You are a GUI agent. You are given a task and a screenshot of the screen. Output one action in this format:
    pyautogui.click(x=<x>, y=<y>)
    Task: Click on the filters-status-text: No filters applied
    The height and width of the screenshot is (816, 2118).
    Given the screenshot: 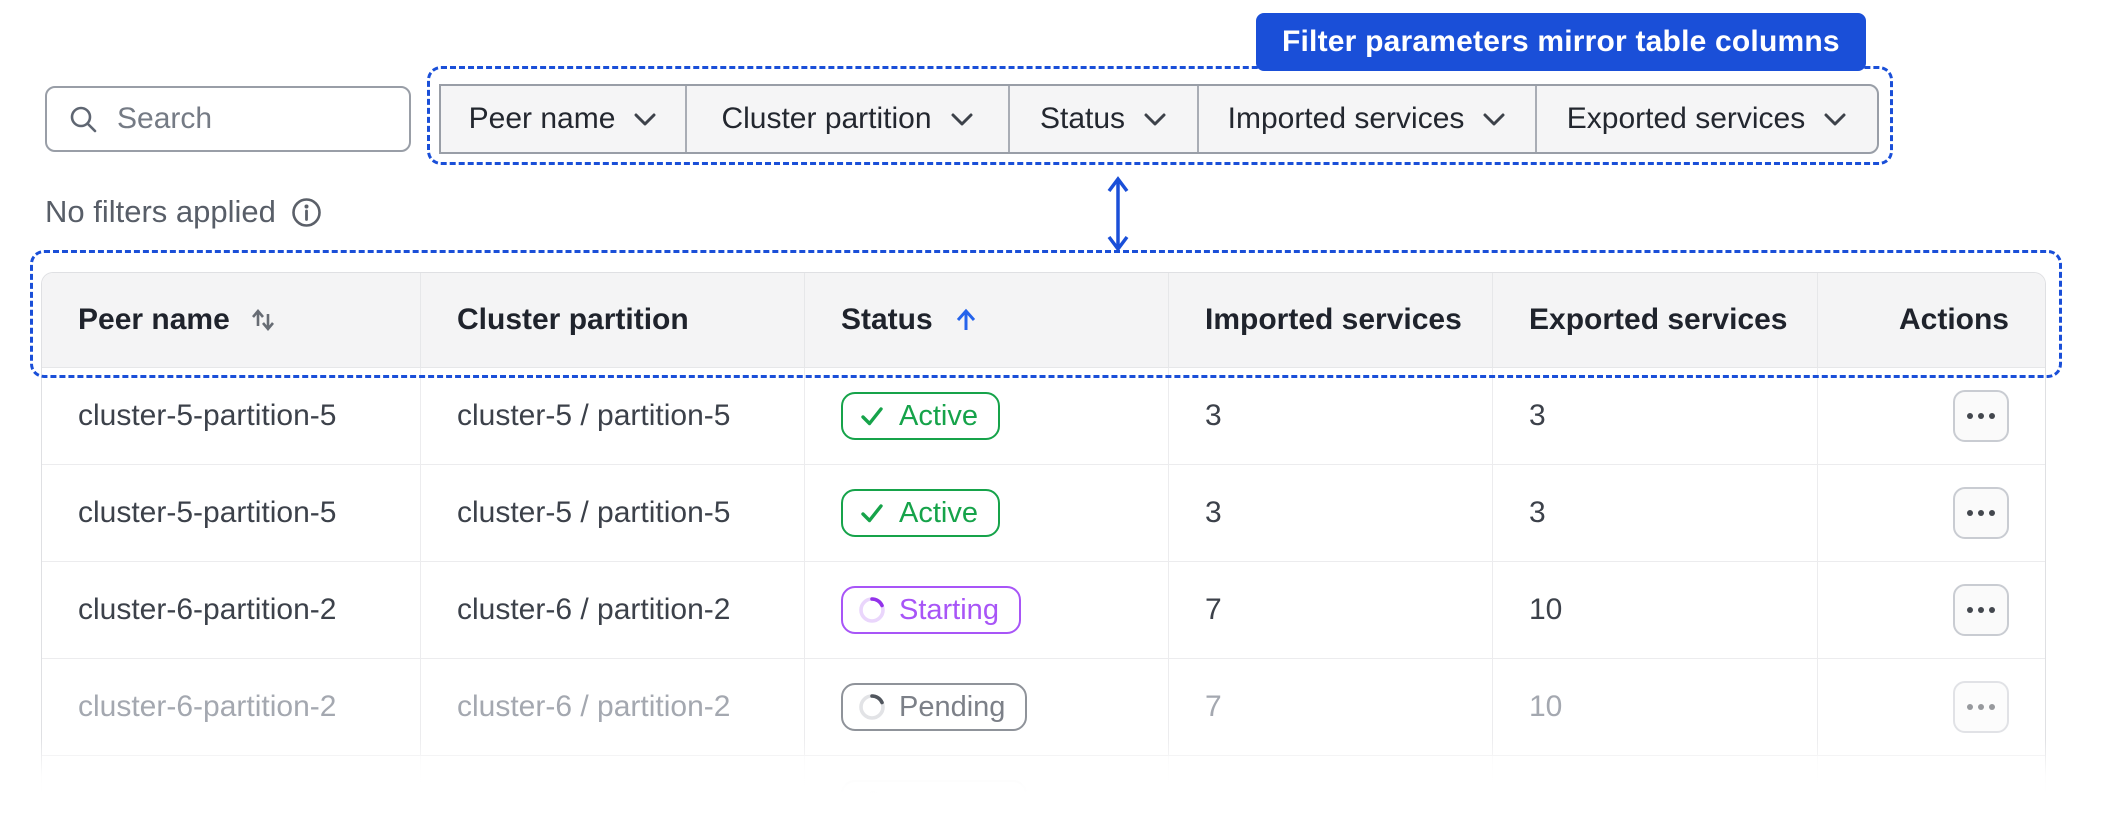 What is the action you would take?
    pyautogui.click(x=160, y=211)
    